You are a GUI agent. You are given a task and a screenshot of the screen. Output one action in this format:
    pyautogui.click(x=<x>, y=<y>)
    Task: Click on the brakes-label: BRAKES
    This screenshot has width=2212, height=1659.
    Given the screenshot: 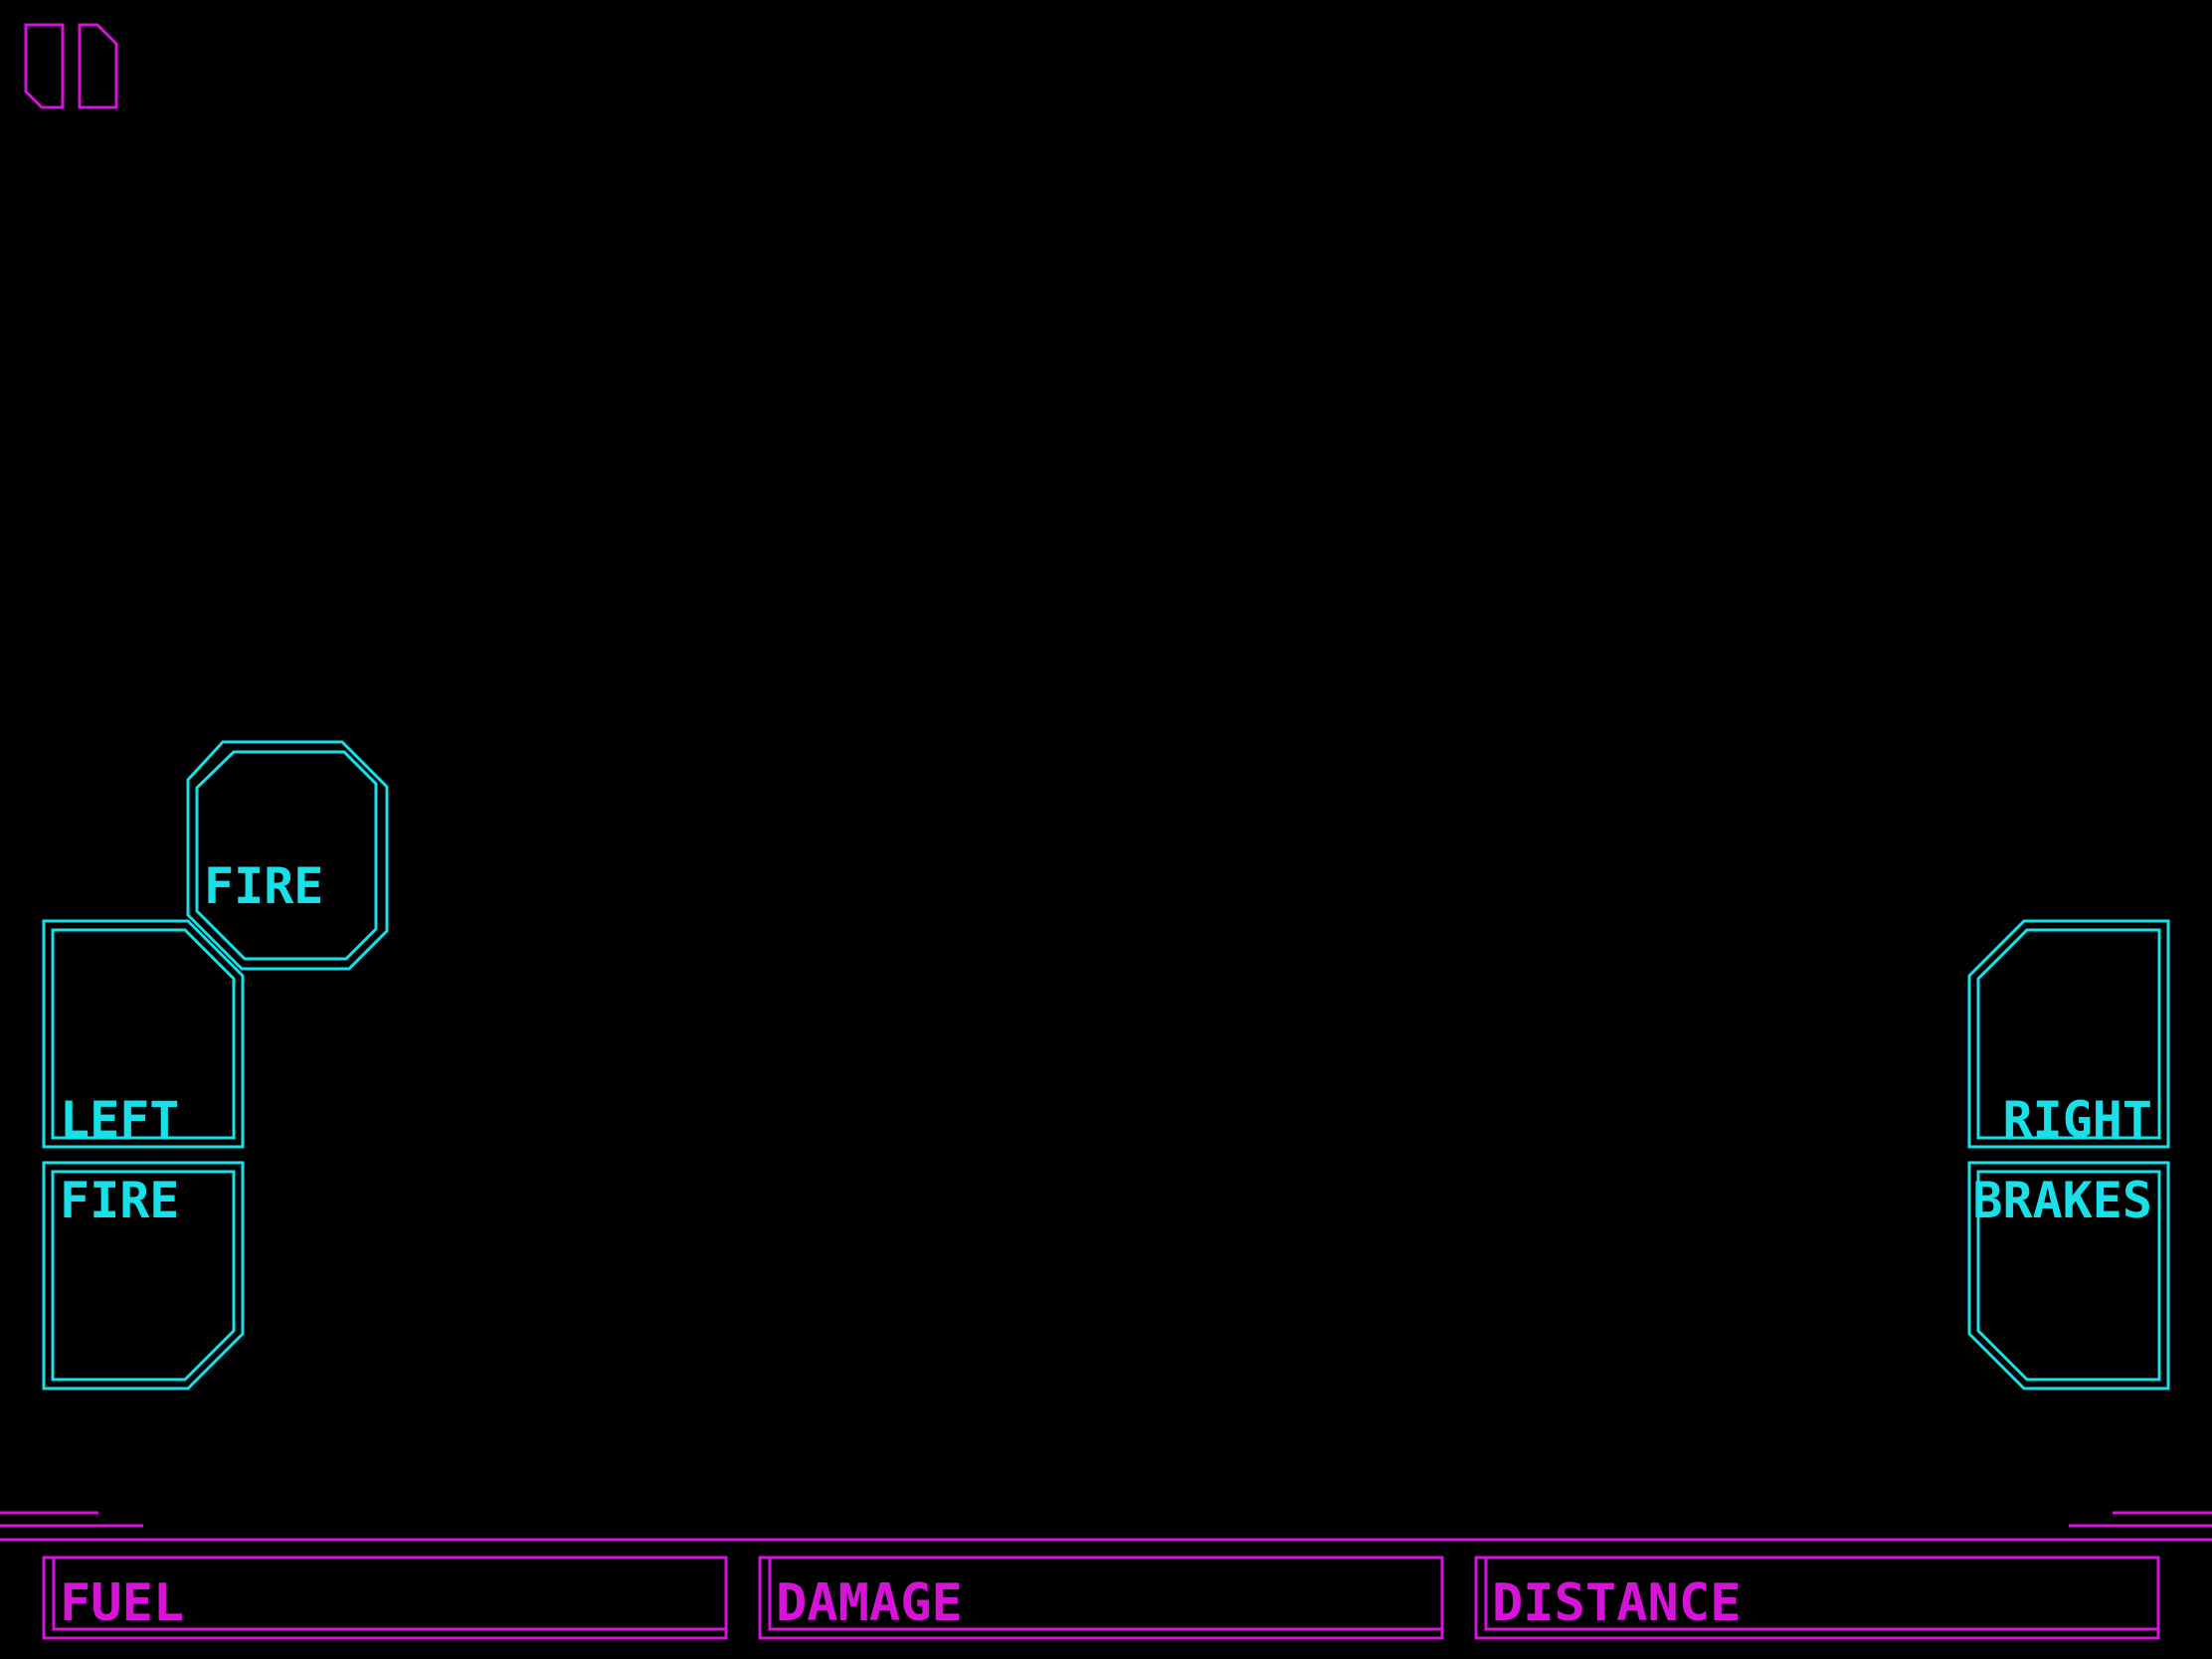 What is the action you would take?
    pyautogui.click(x=2062, y=1200)
    